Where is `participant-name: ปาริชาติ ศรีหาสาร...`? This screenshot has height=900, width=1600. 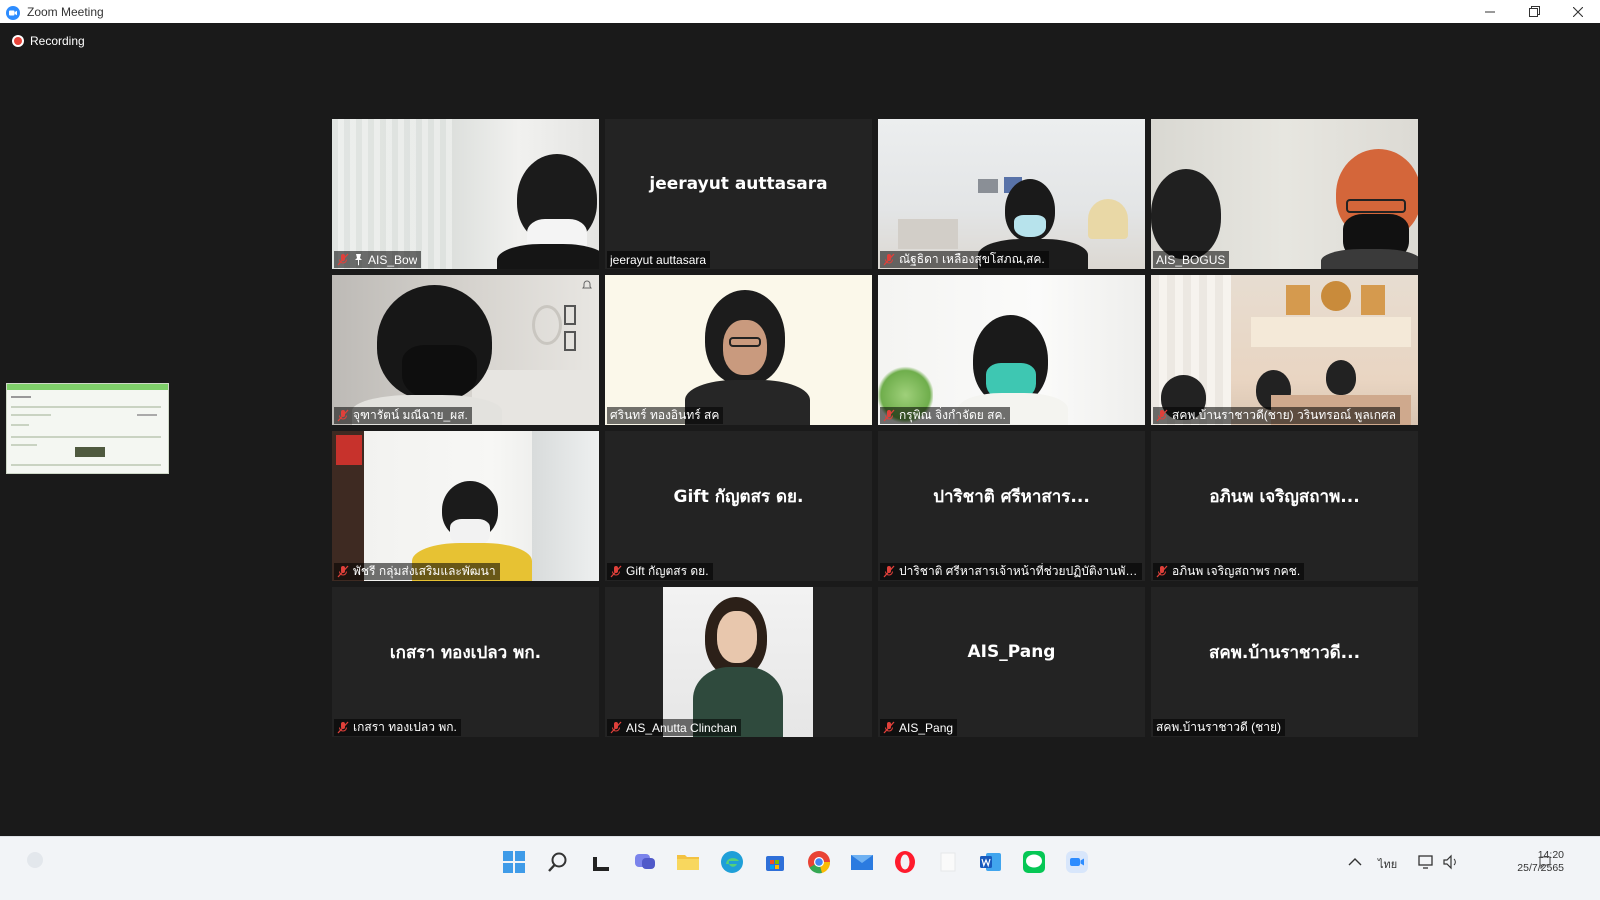 participant-name: ปาริชาติ ศรีหาสาร... is located at coordinates (1011, 496).